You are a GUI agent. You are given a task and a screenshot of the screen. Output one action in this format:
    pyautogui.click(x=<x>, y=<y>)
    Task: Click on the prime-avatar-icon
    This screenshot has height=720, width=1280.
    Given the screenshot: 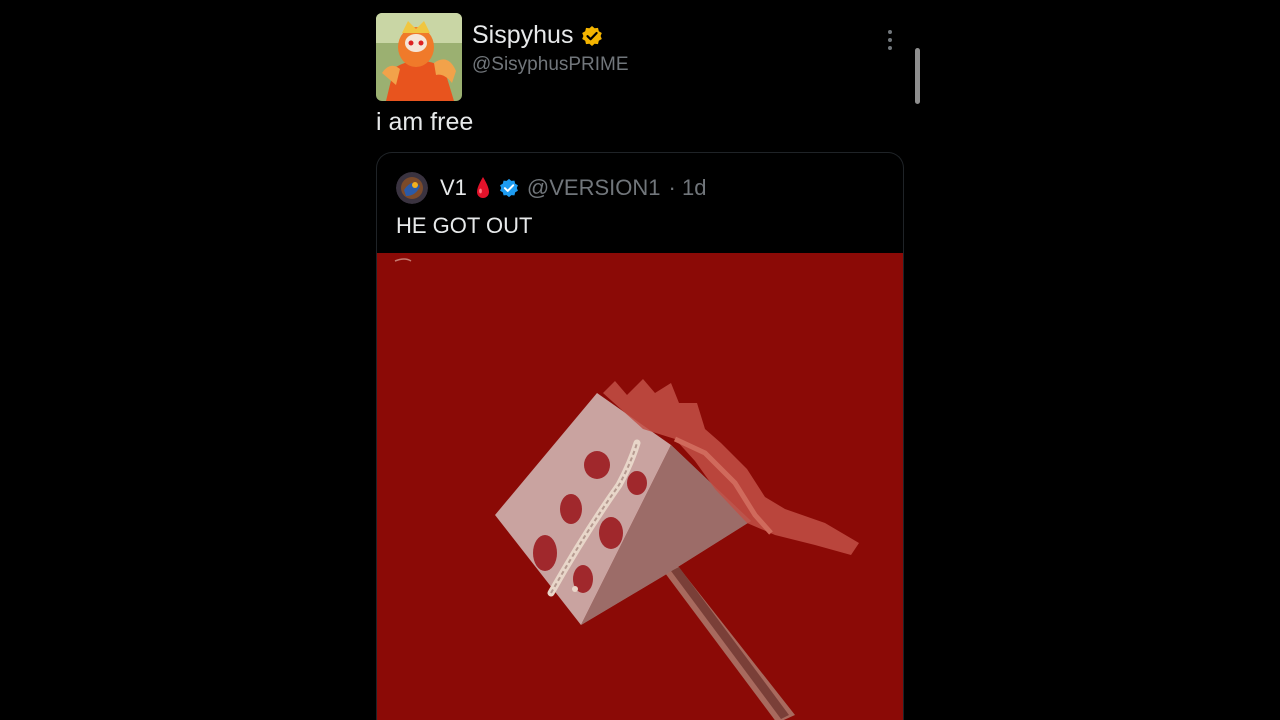 What is the action you would take?
    pyautogui.click(x=419, y=57)
    